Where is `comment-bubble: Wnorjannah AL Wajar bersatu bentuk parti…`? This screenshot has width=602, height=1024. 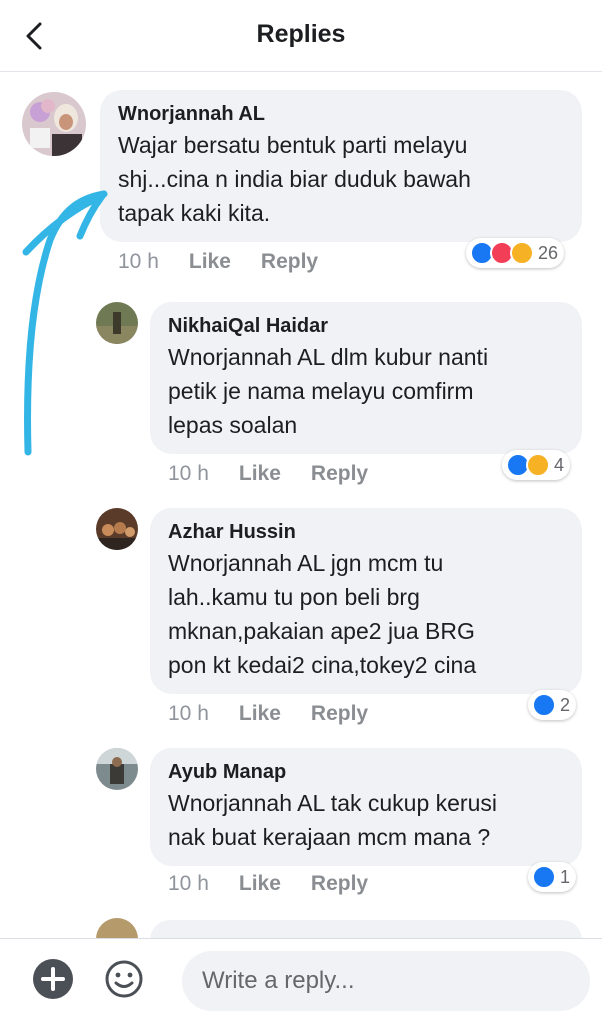
comment-bubble: Wnorjannah AL Wajar bersatu bentuk parti… is located at coordinates (341, 166).